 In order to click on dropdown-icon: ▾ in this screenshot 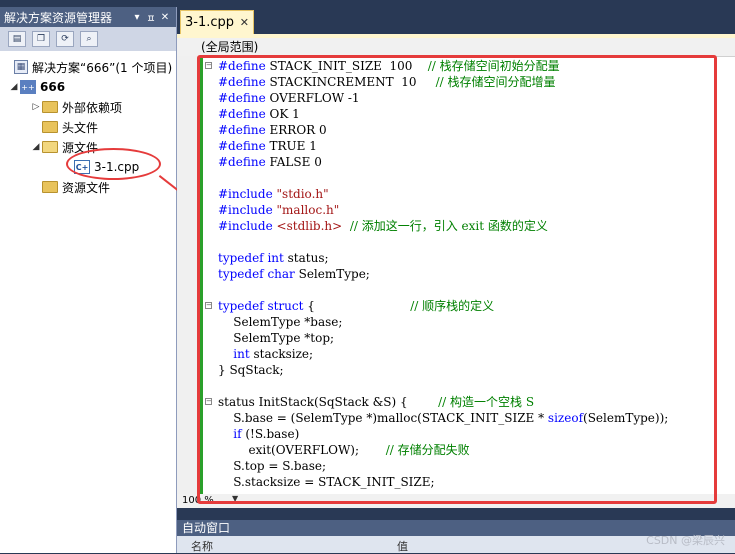, I will do `click(137, 17)`.